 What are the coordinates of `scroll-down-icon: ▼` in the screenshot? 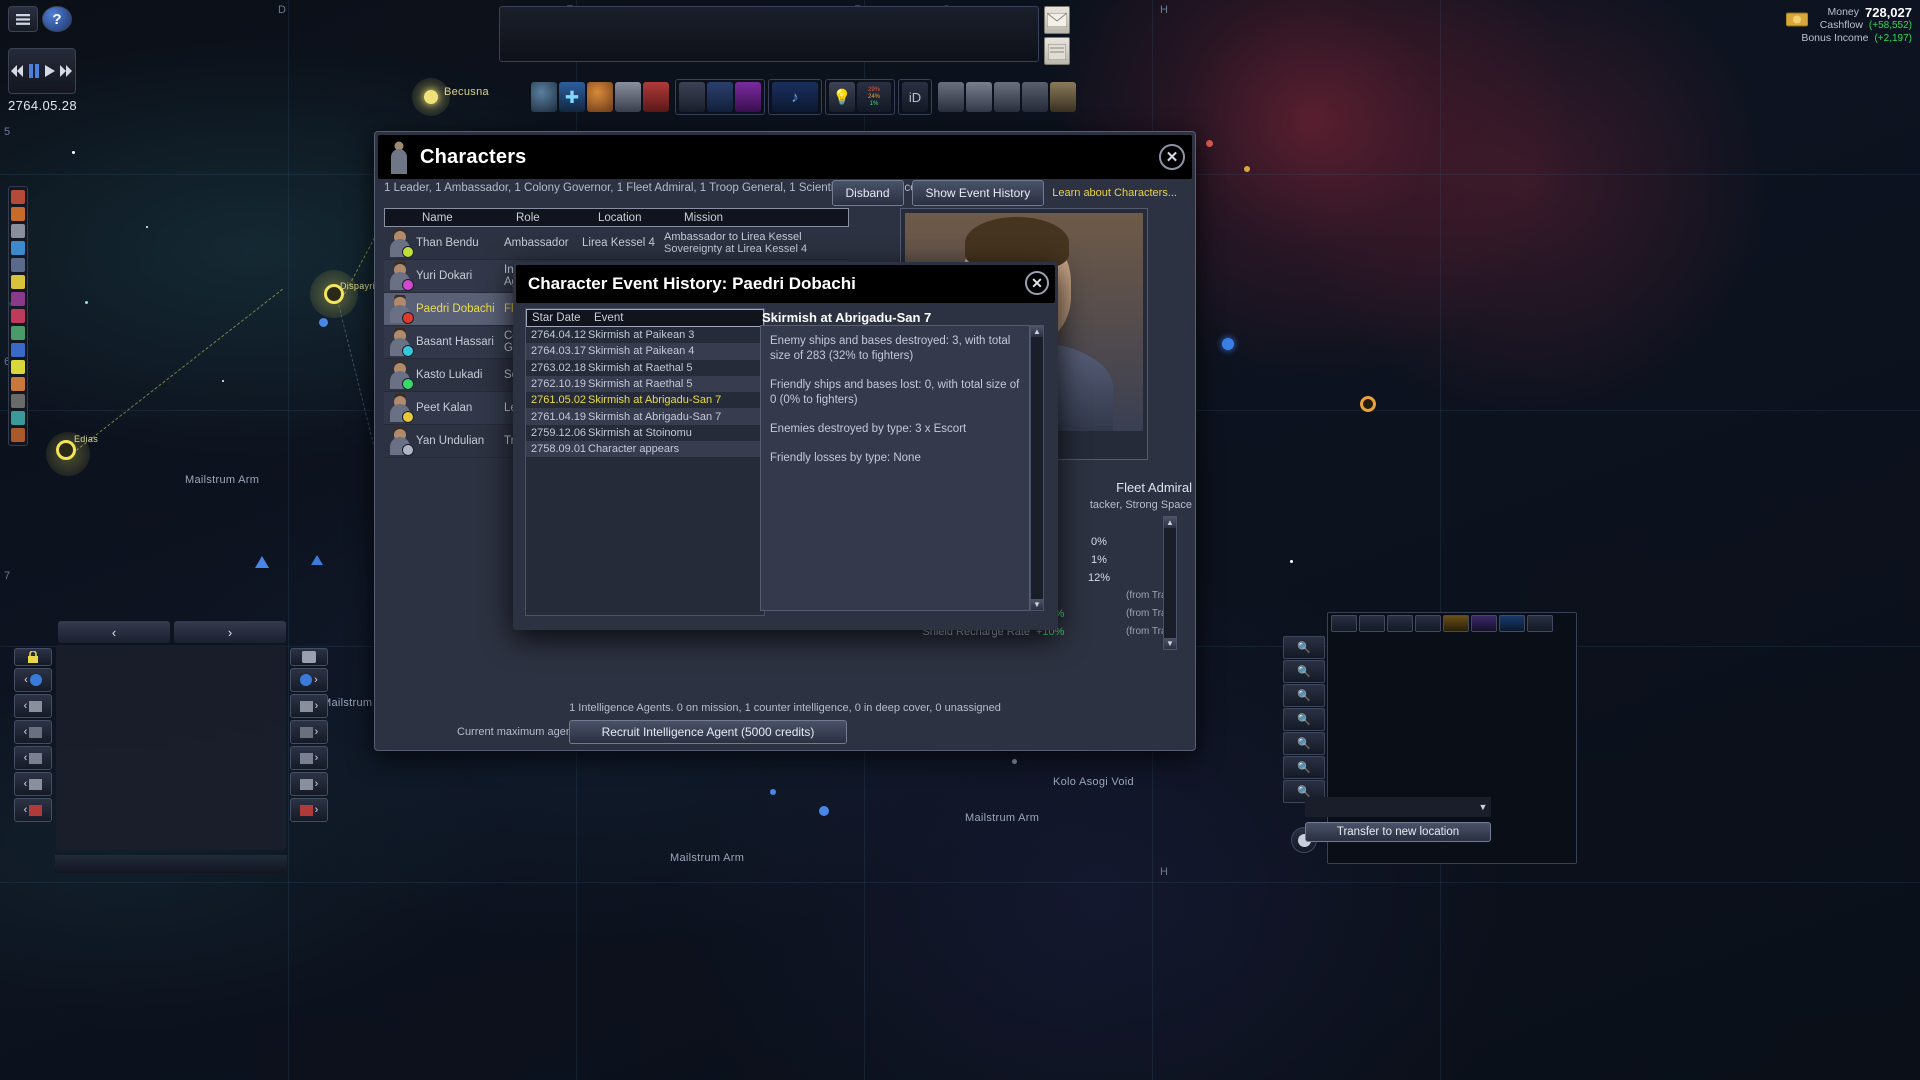 It's located at (1170, 643).